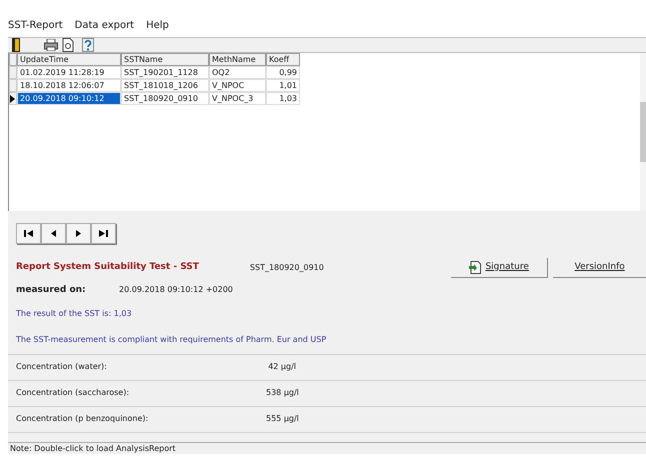  I want to click on concentration-value: 538 µg/l, so click(281, 393).